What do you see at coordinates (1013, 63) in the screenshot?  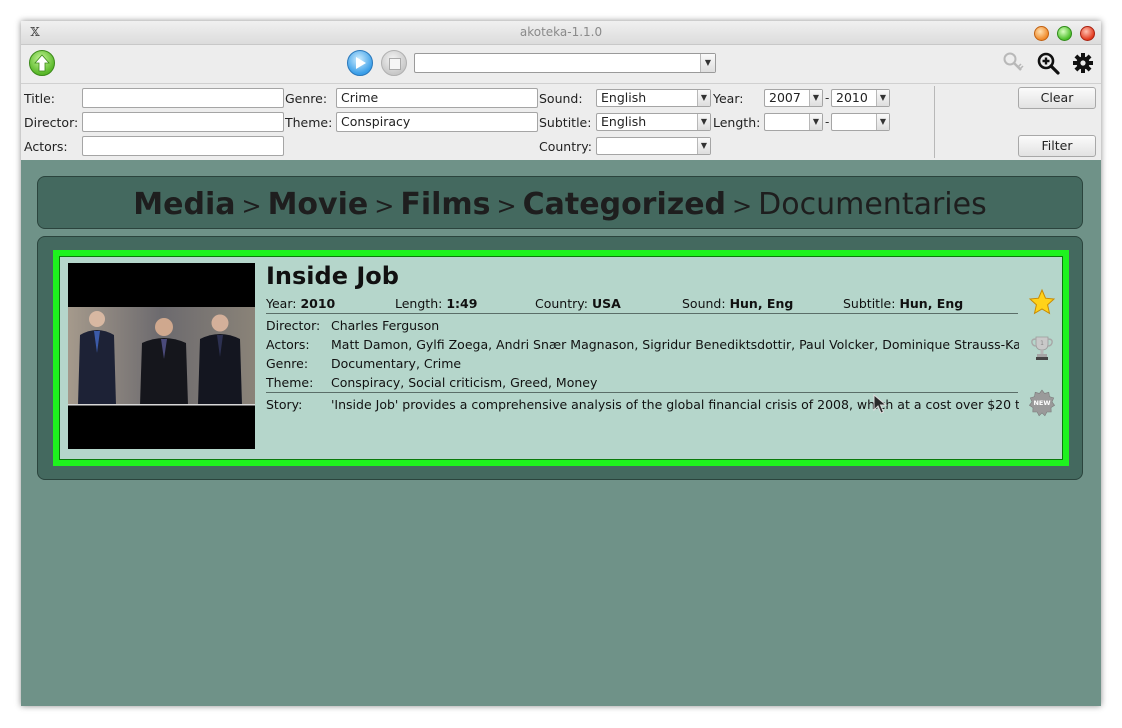 I see `search-key-icon` at bounding box center [1013, 63].